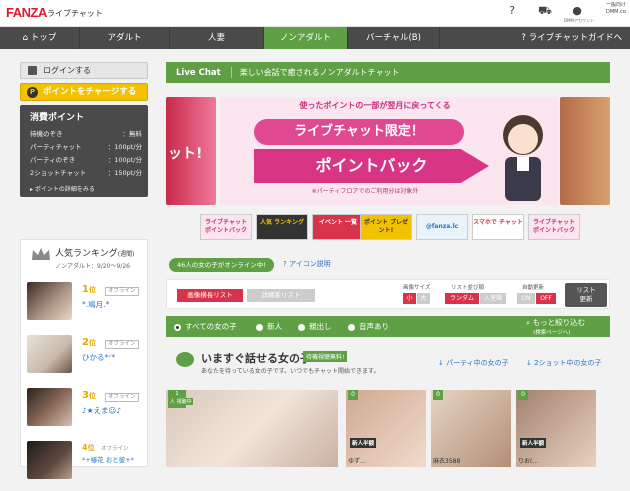 This screenshot has width=630, height=491. Describe the element at coordinates (394, 38) in the screenshot. I see `nav-virtual: バーチャル(B)` at that location.